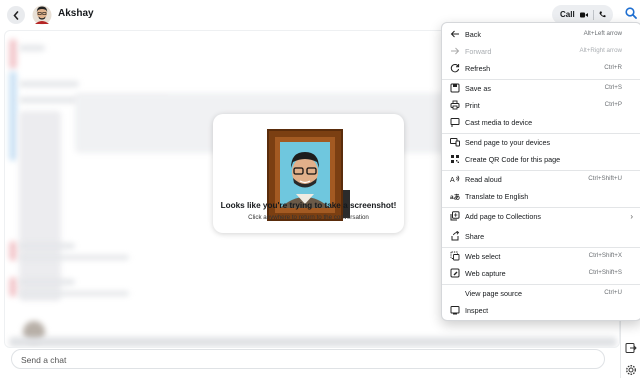 This screenshot has height=378, width=640. Describe the element at coordinates (308, 359) in the screenshot. I see `chat-input: Send a chat` at that location.